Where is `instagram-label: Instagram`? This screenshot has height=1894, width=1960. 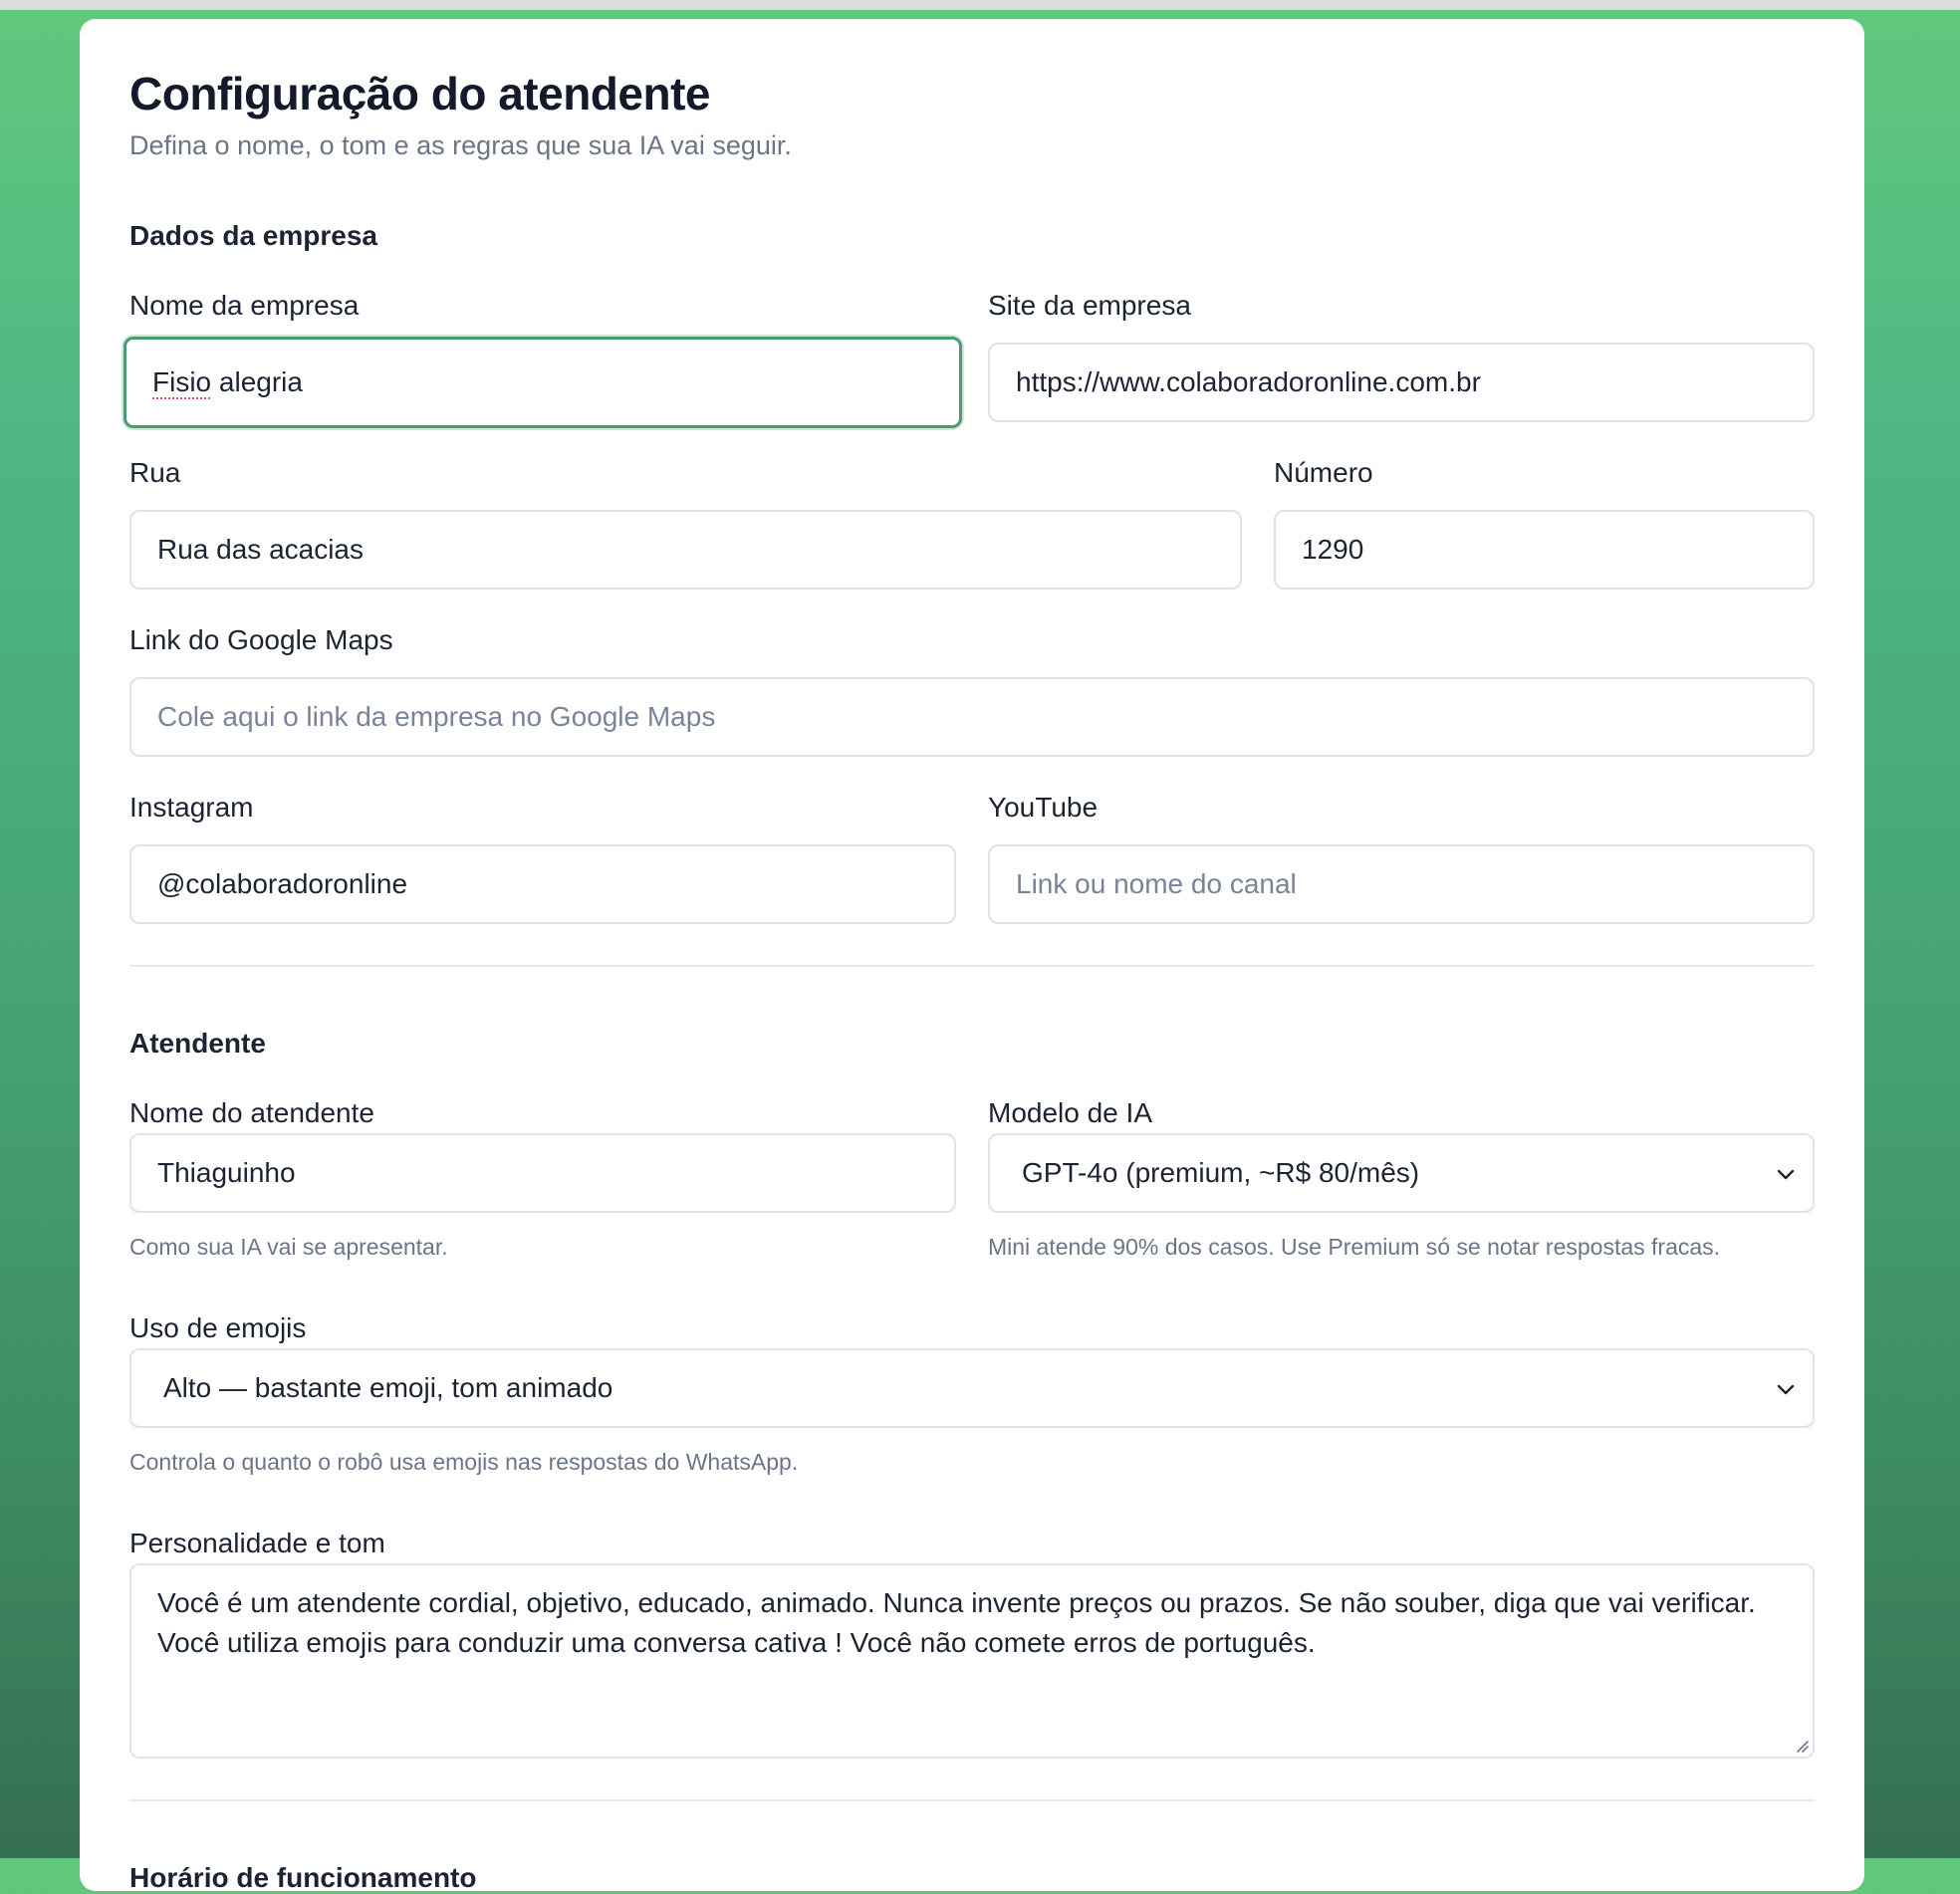 instagram-label: Instagram is located at coordinates (191, 807).